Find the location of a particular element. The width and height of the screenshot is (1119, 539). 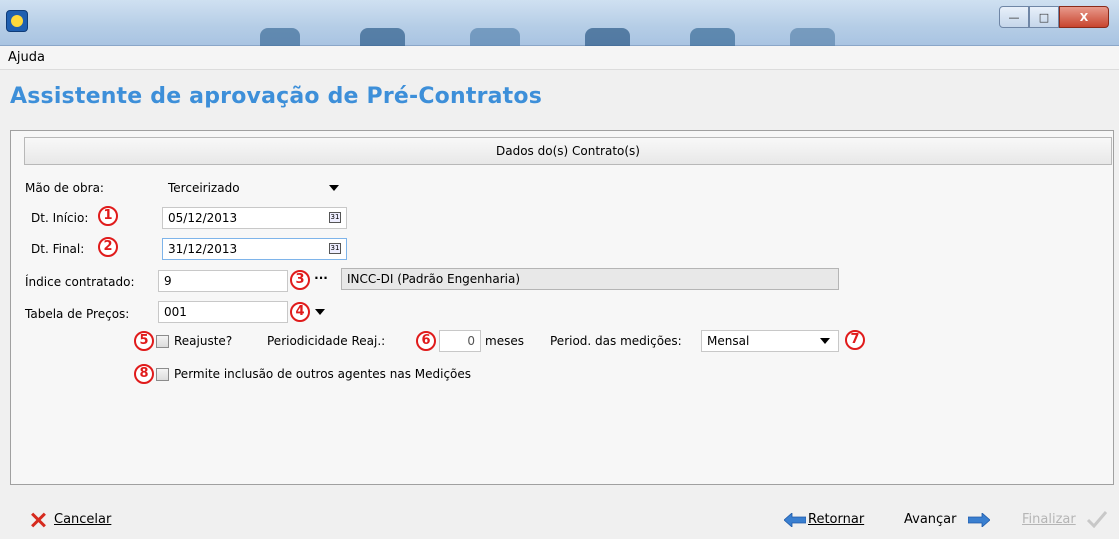

marker-6: 6 is located at coordinates (426, 341).